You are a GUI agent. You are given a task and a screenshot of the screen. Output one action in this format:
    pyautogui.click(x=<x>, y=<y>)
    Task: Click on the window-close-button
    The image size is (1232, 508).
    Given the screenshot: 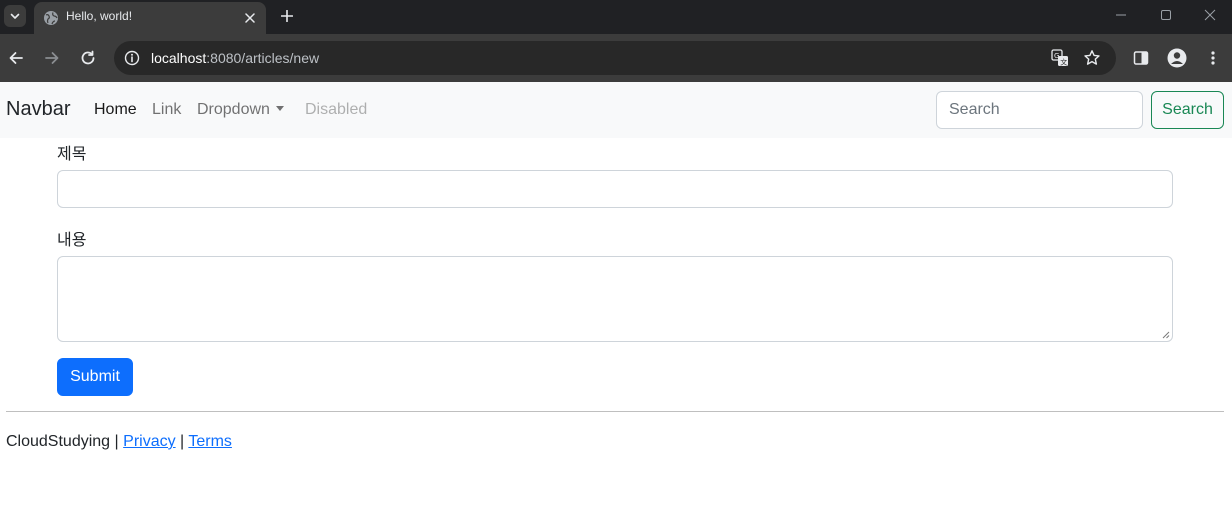 What is the action you would take?
    pyautogui.click(x=1210, y=15)
    